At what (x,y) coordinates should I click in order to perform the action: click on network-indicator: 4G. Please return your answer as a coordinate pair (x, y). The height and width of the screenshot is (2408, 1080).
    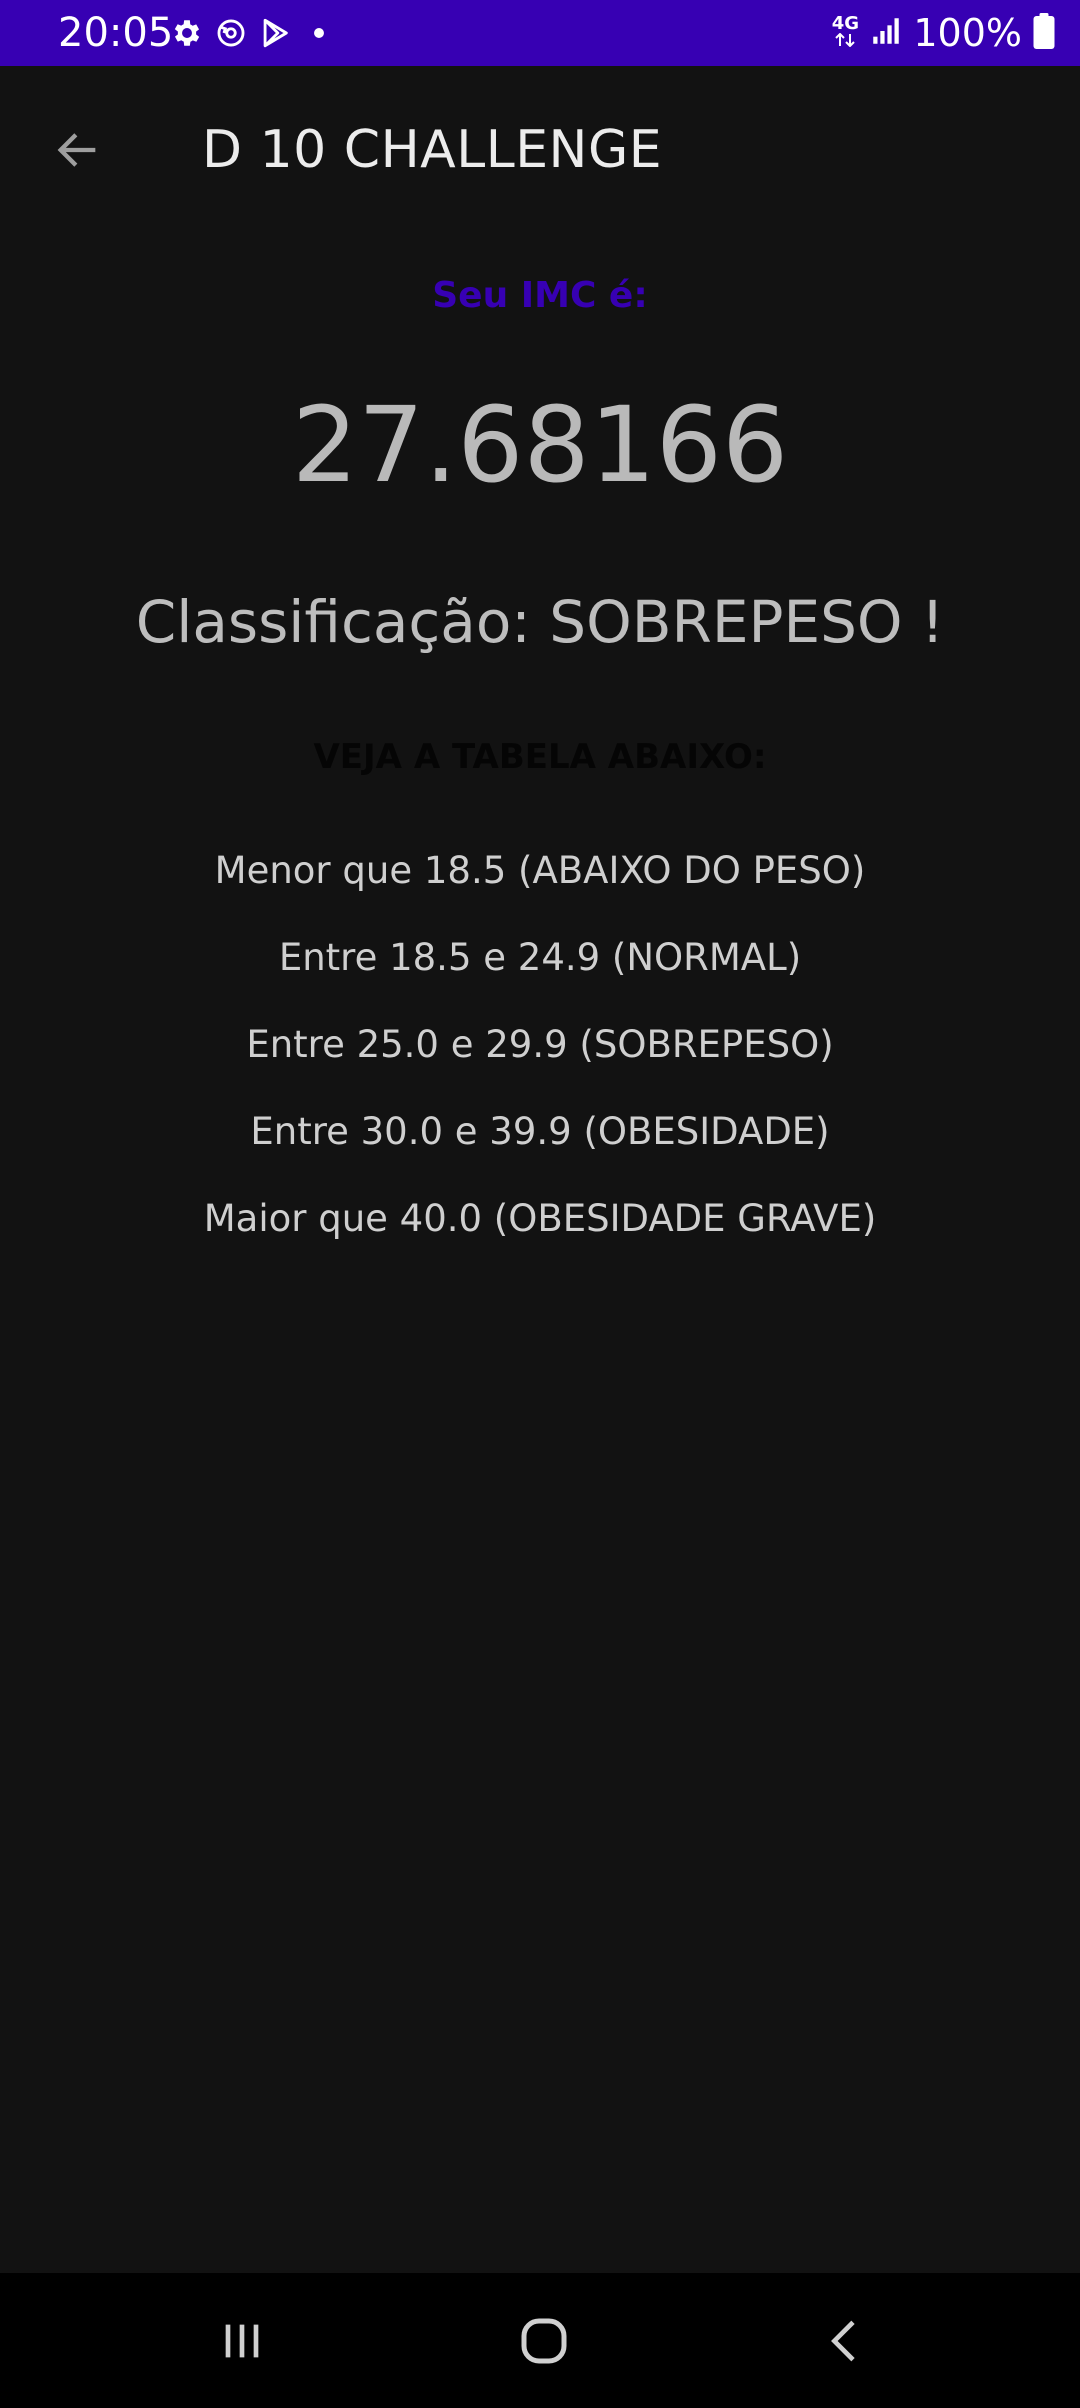
    Looking at the image, I should click on (845, 32).